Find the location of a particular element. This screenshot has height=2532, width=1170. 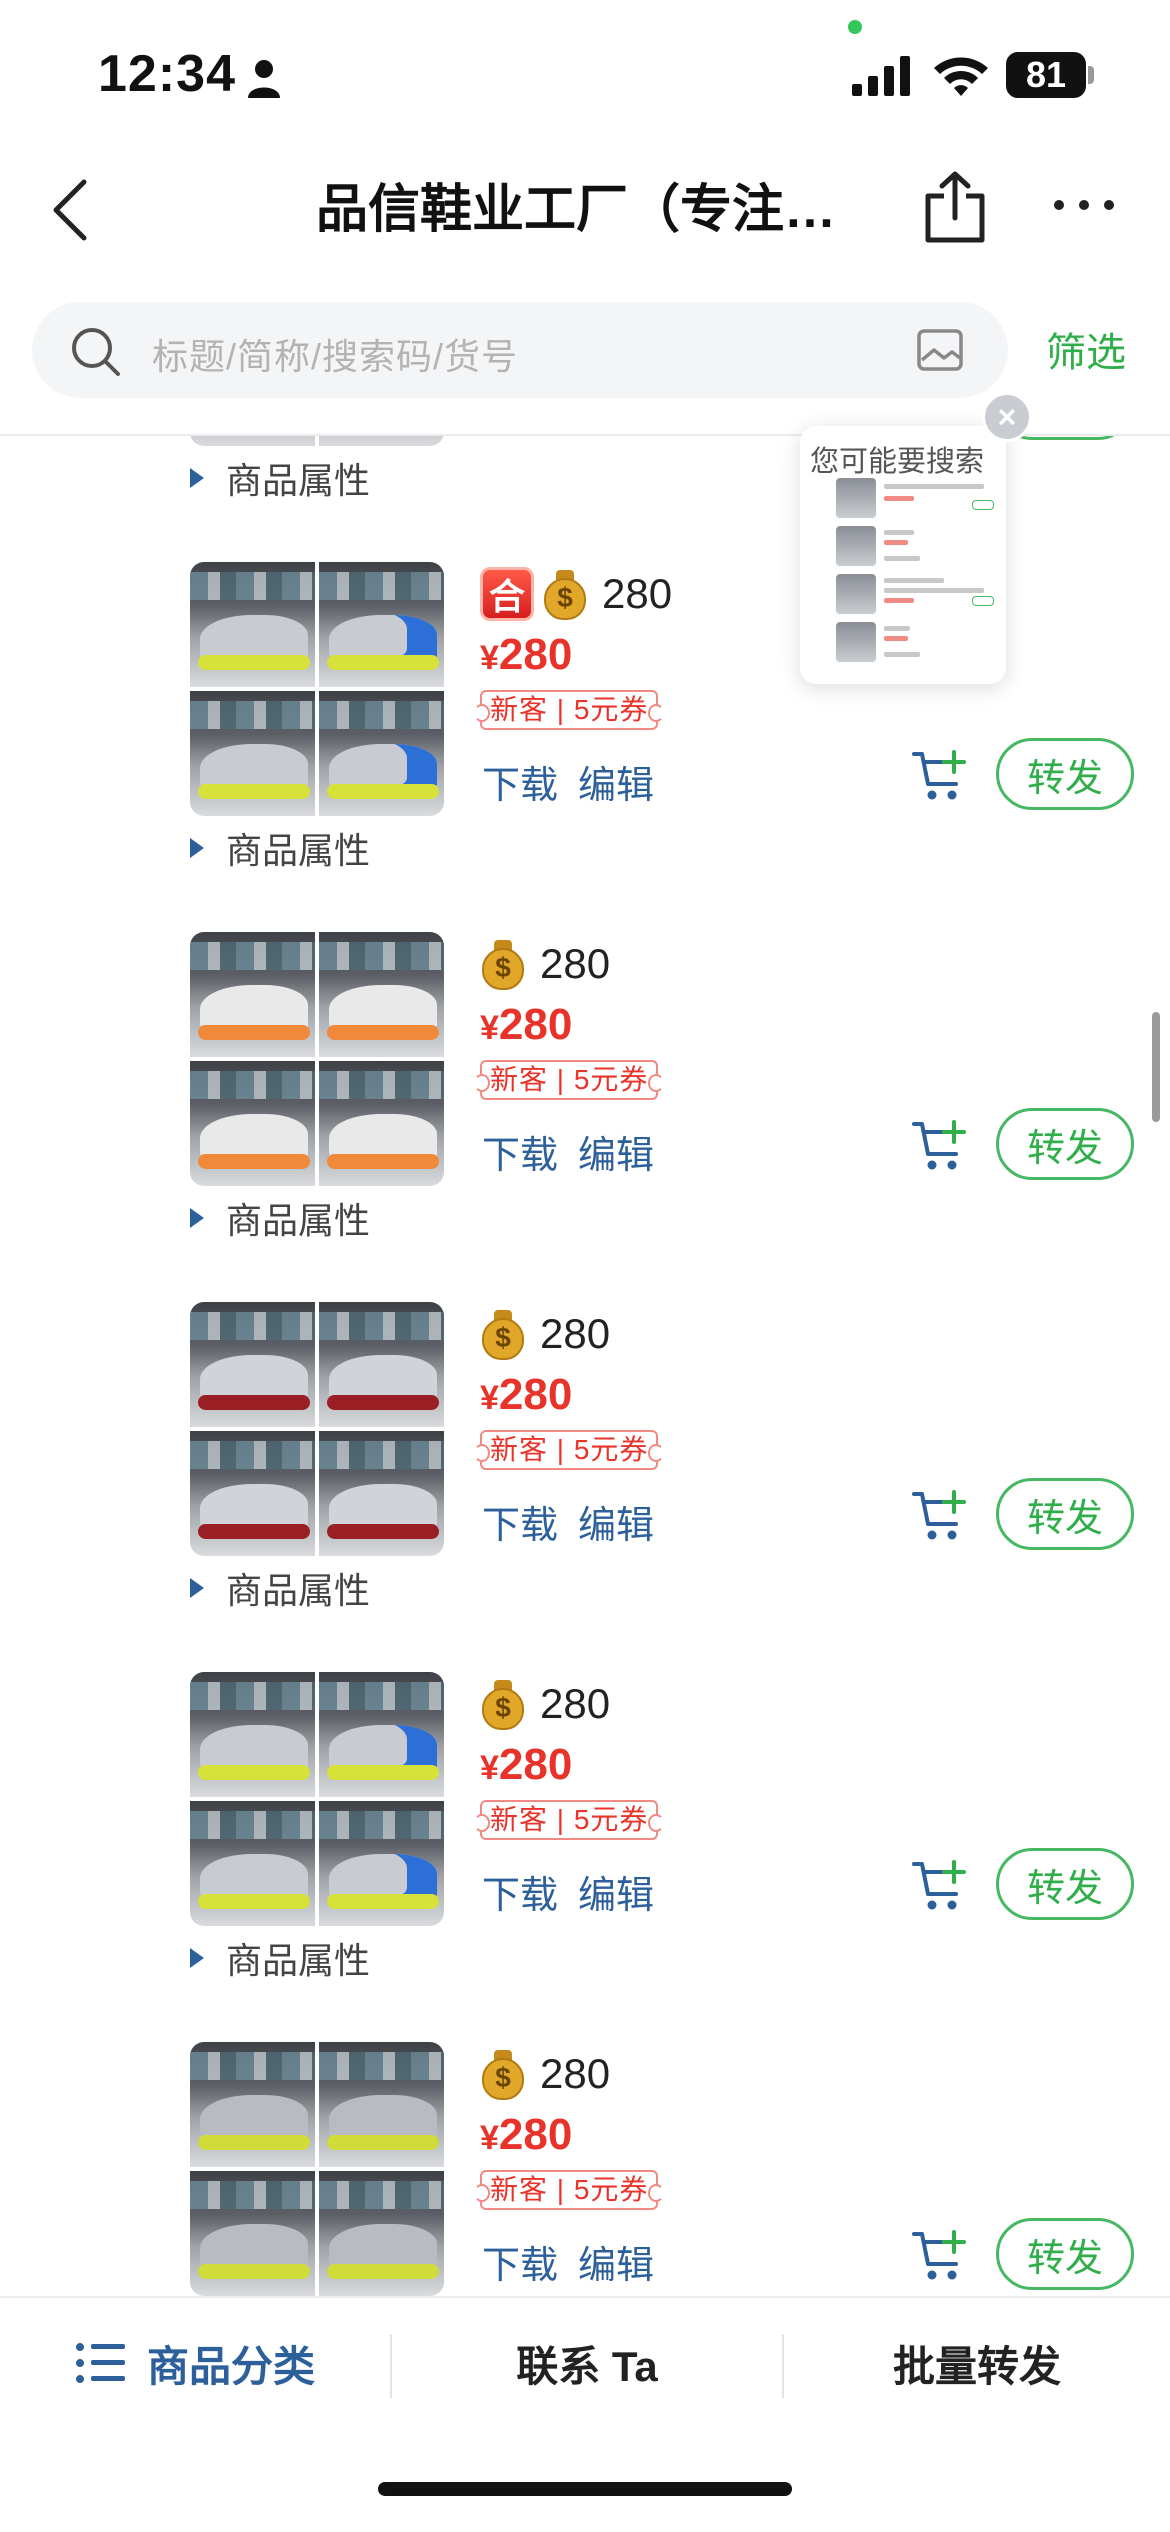

popup-close-button: × is located at coordinates (1007, 417).